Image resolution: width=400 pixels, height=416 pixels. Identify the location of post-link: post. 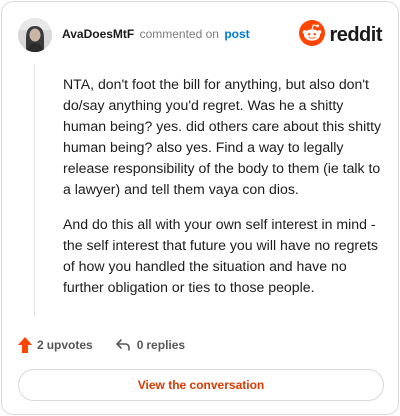
(236, 34).